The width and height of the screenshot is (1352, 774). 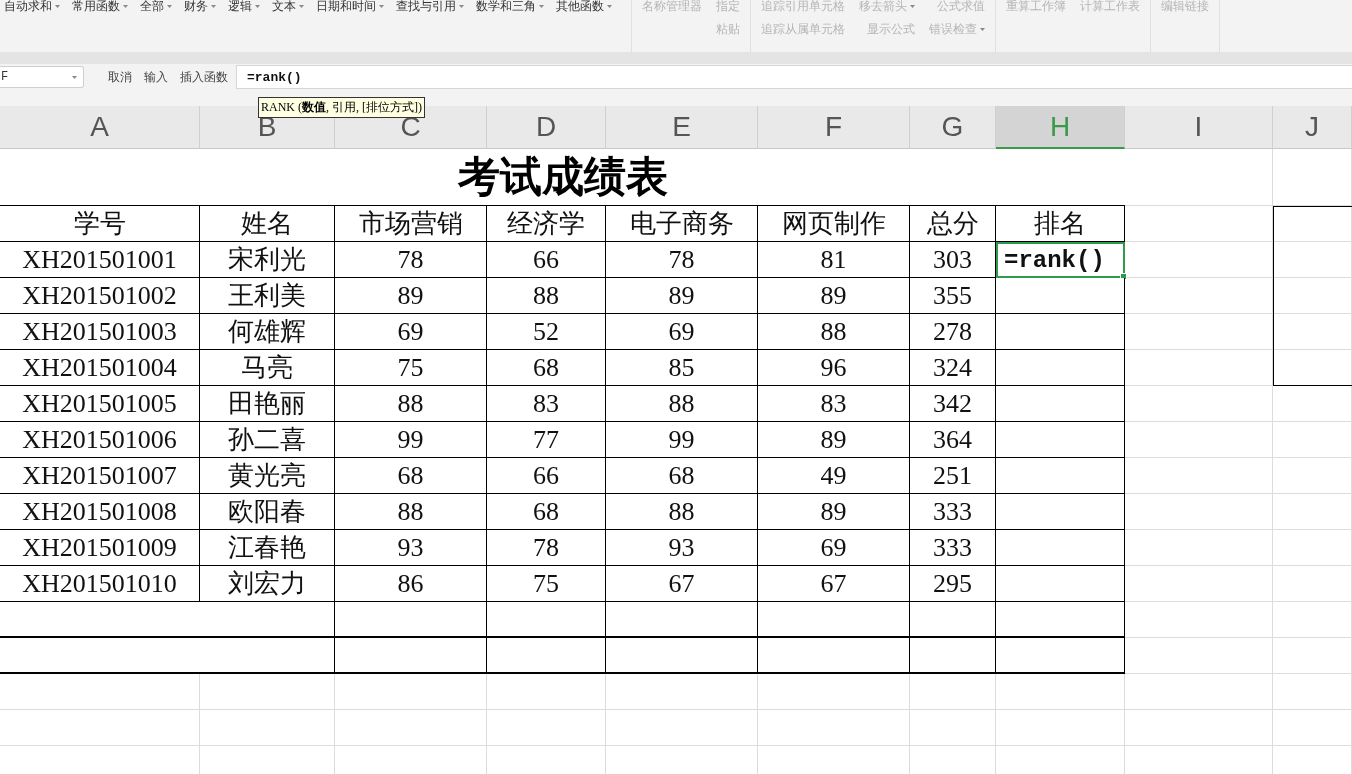 I want to click on table-cell: XH201501004, so click(x=100, y=368).